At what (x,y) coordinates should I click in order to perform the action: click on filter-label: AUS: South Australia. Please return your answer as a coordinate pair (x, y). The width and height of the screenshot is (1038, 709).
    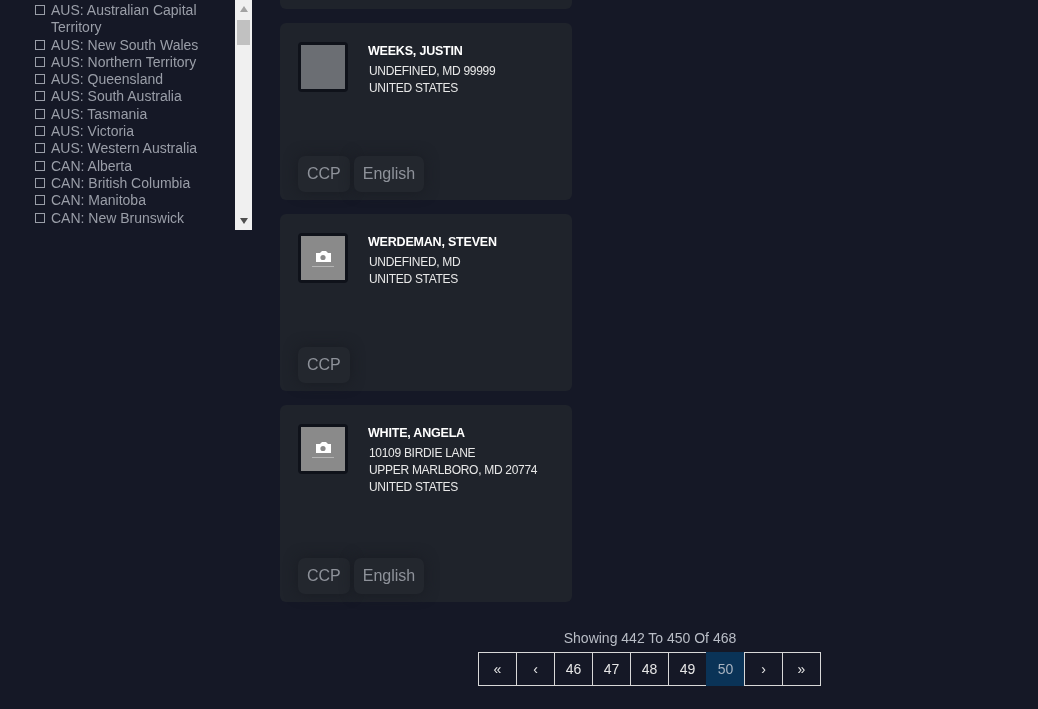
    Looking at the image, I should click on (116, 97).